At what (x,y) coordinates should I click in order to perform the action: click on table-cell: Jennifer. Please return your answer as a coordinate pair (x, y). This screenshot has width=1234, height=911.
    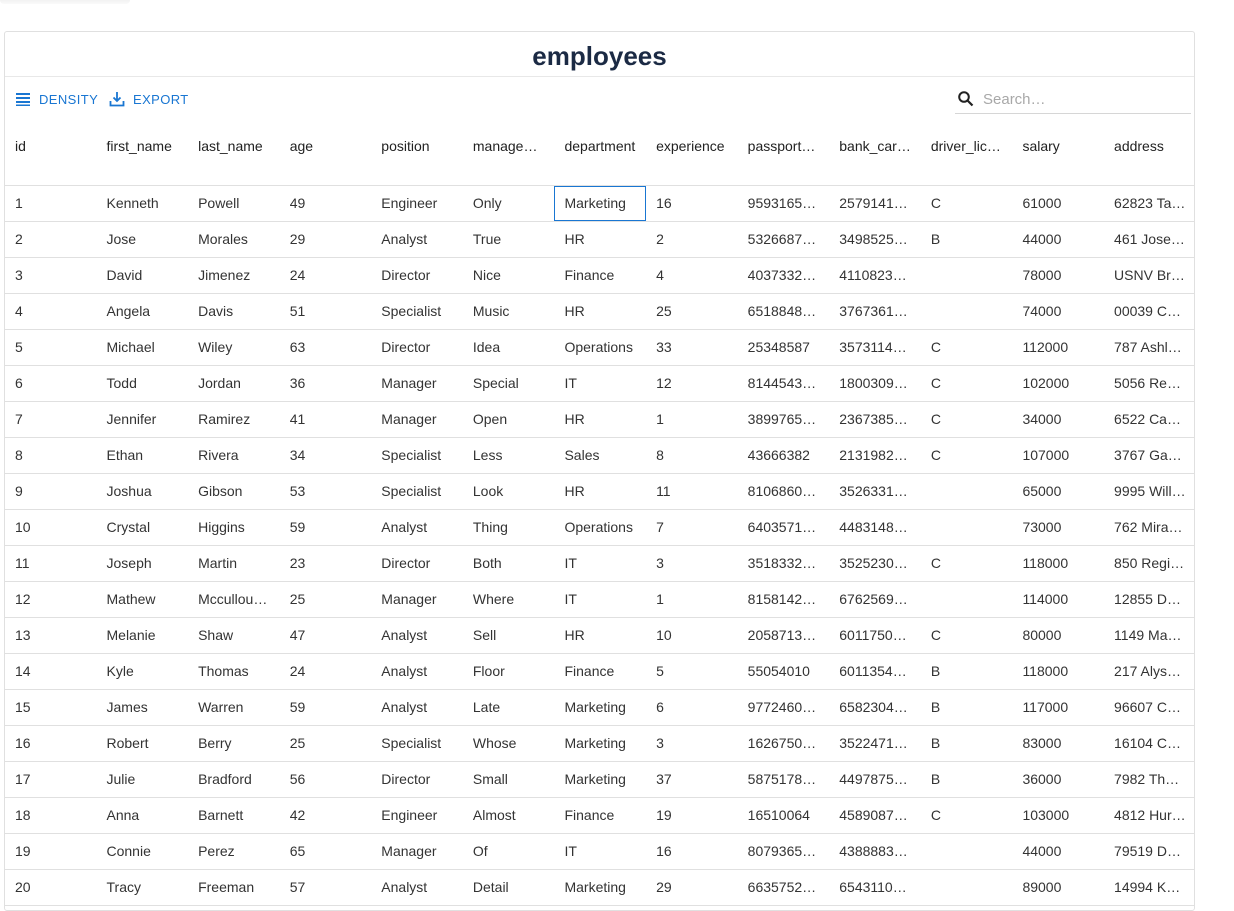
    Looking at the image, I should click on (143, 419).